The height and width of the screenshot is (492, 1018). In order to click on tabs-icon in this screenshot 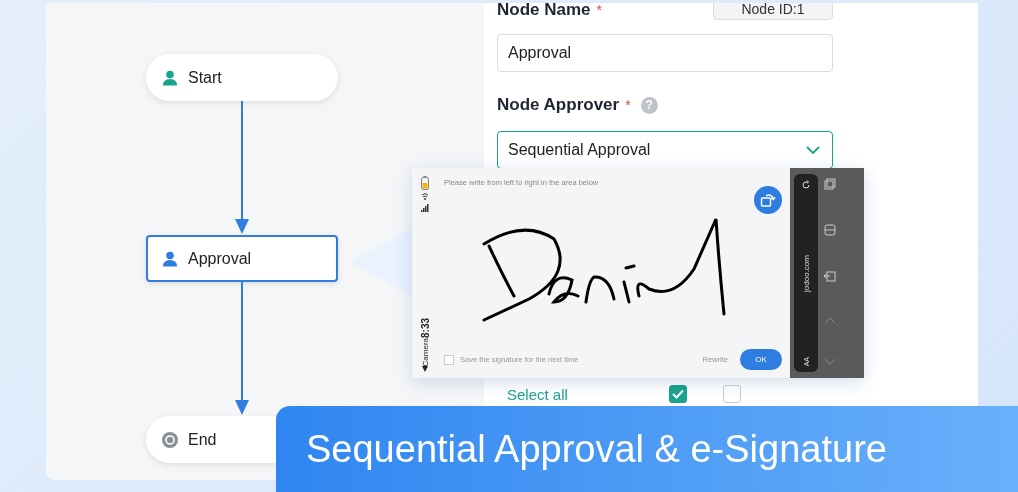, I will do `click(830, 184)`.